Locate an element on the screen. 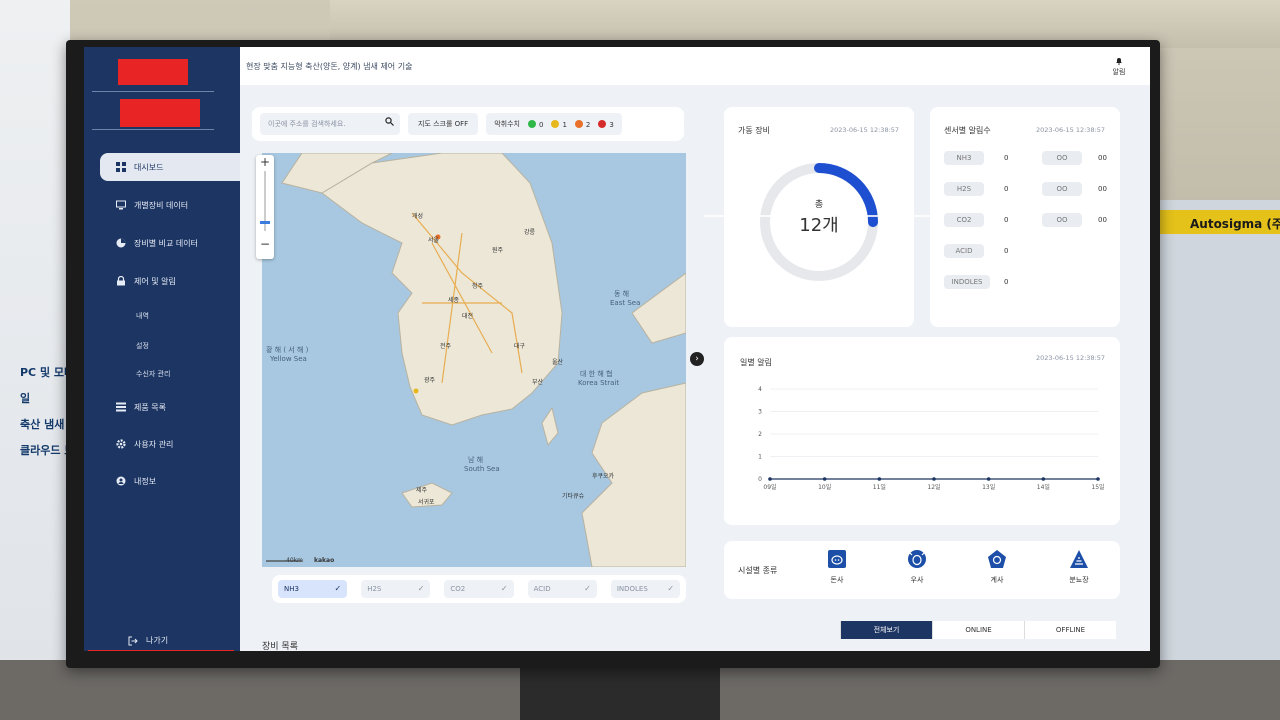  map-city-label: 울산 is located at coordinates (558, 362).